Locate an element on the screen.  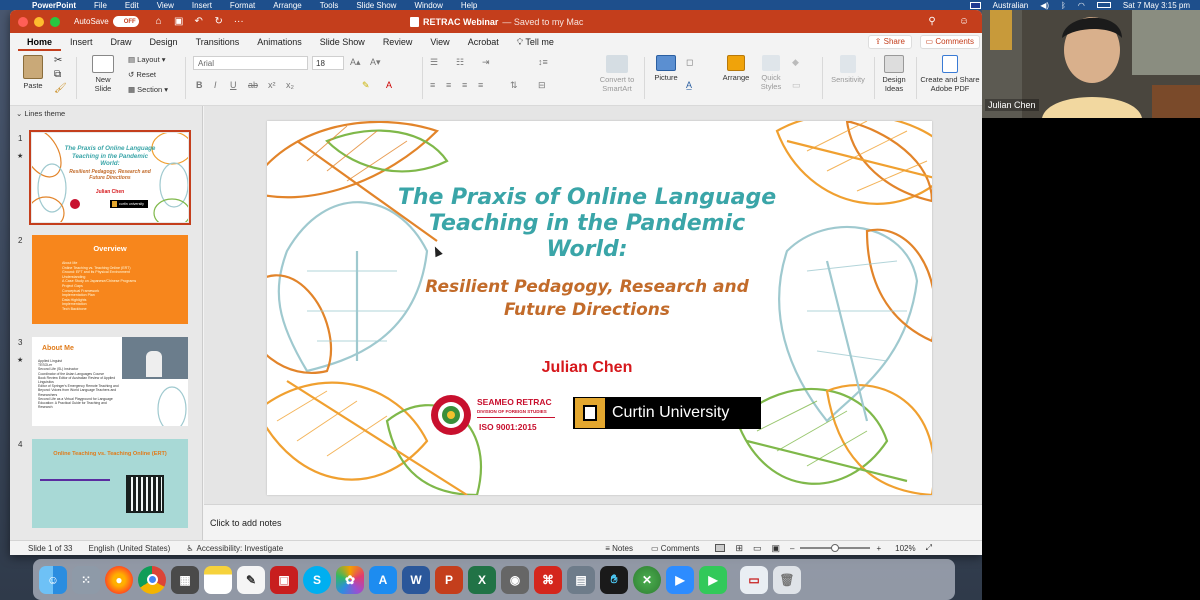
shape-fill-icon: ◆ is located at coordinates (795, 62).